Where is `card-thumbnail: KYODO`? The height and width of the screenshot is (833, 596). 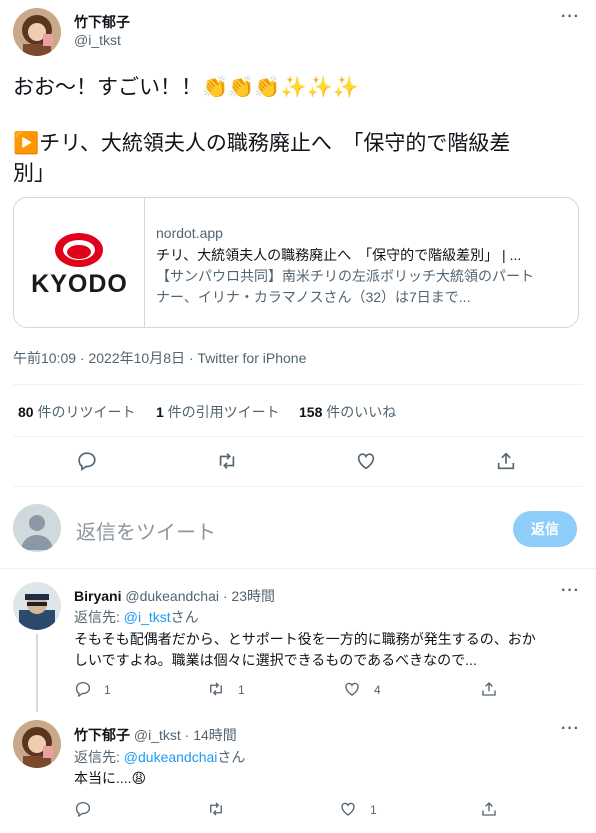 card-thumbnail: KYODO is located at coordinates (79, 262).